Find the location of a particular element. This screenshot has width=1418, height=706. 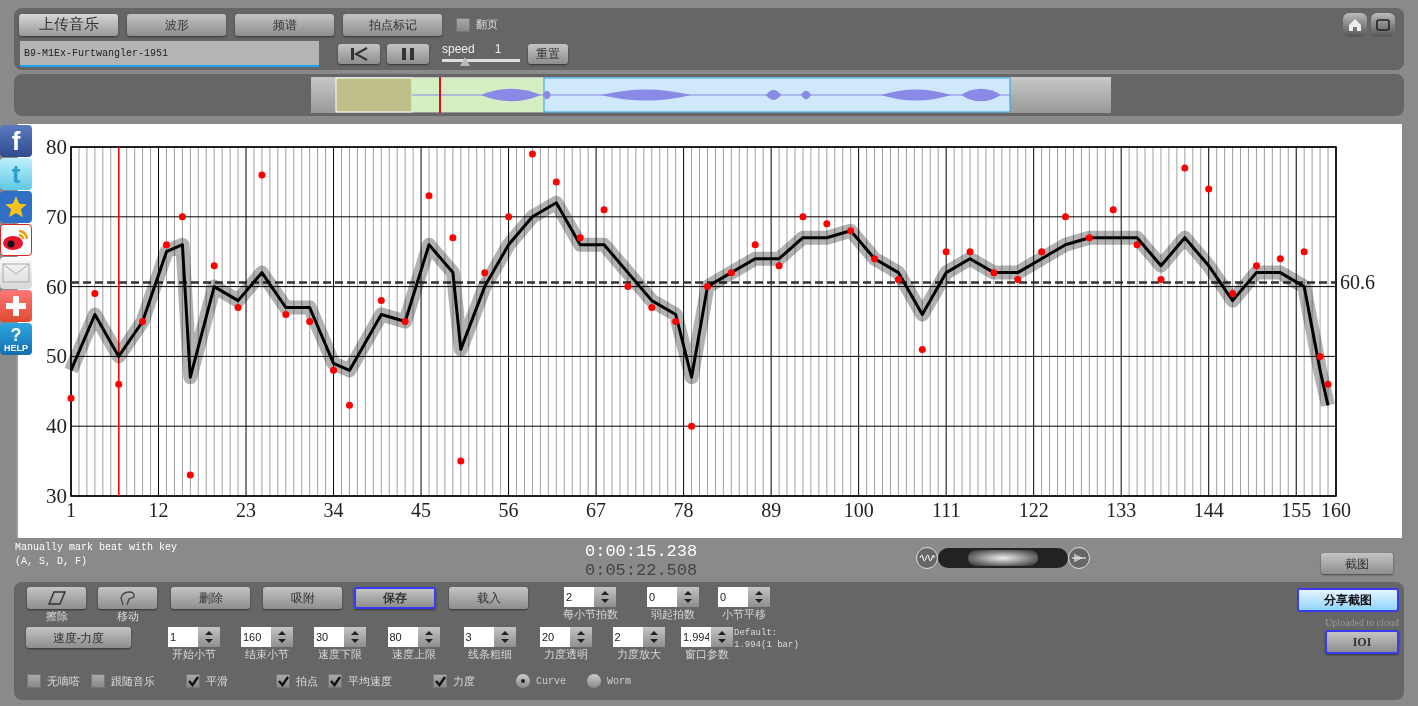

waveform-icon is located at coordinates (1079, 558).